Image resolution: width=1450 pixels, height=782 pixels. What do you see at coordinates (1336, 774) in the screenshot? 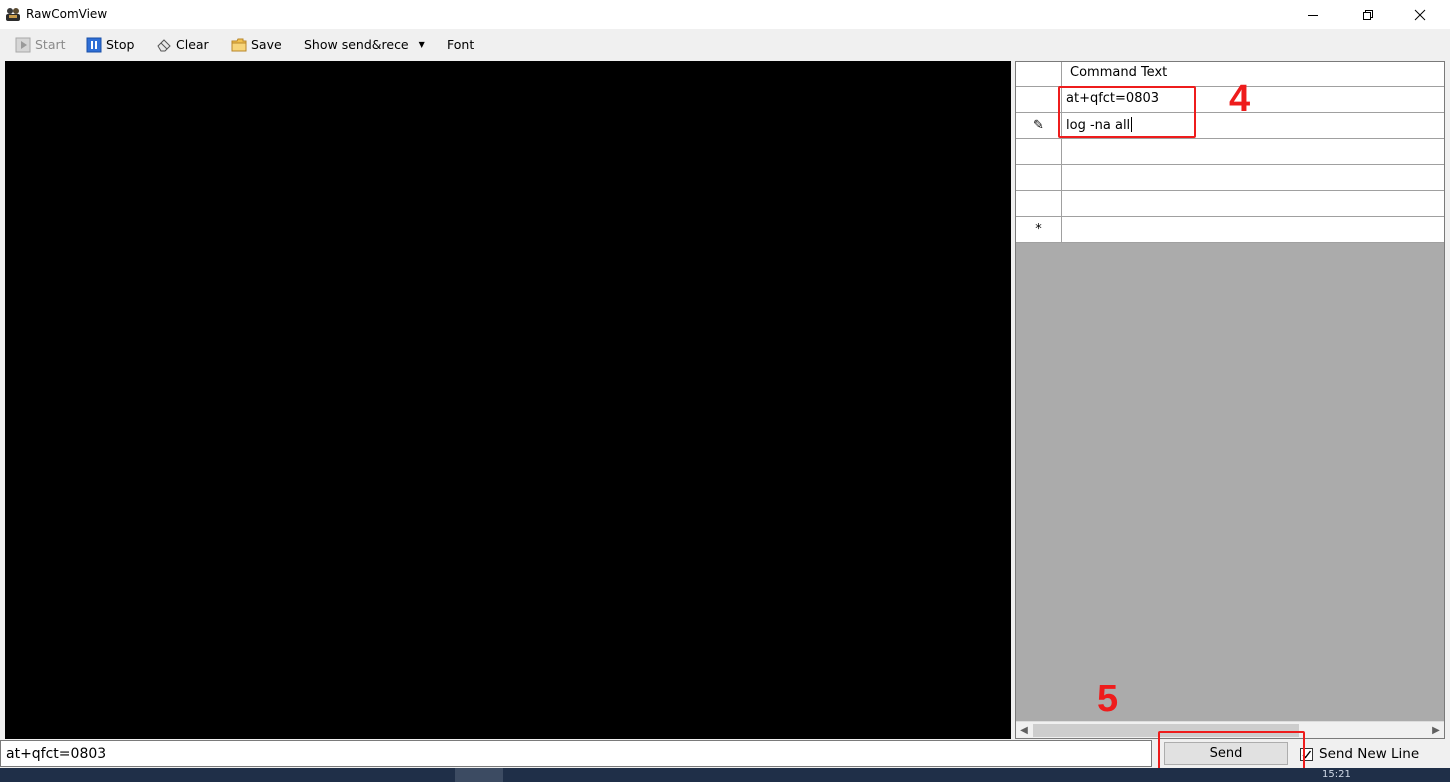
I see `taskbar-clock: 15:21` at bounding box center [1336, 774].